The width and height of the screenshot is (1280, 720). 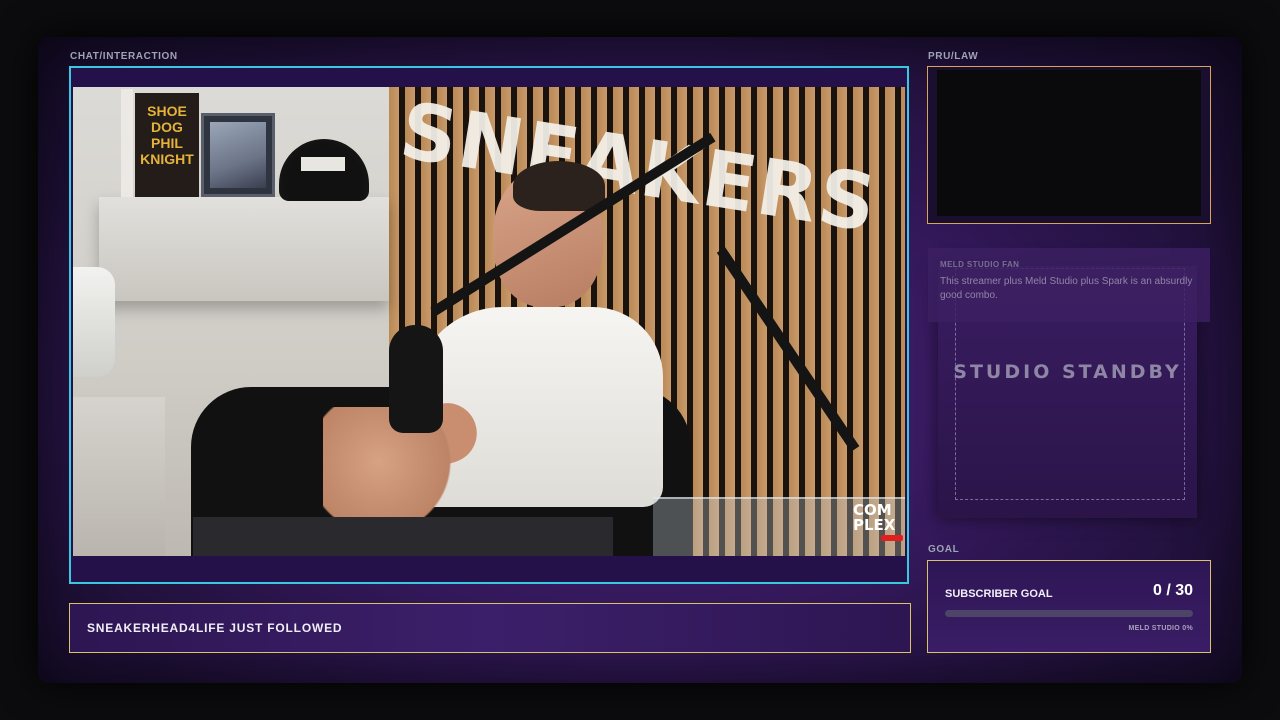 I want to click on goal-count: 0 / 30, so click(x=1172, y=590).